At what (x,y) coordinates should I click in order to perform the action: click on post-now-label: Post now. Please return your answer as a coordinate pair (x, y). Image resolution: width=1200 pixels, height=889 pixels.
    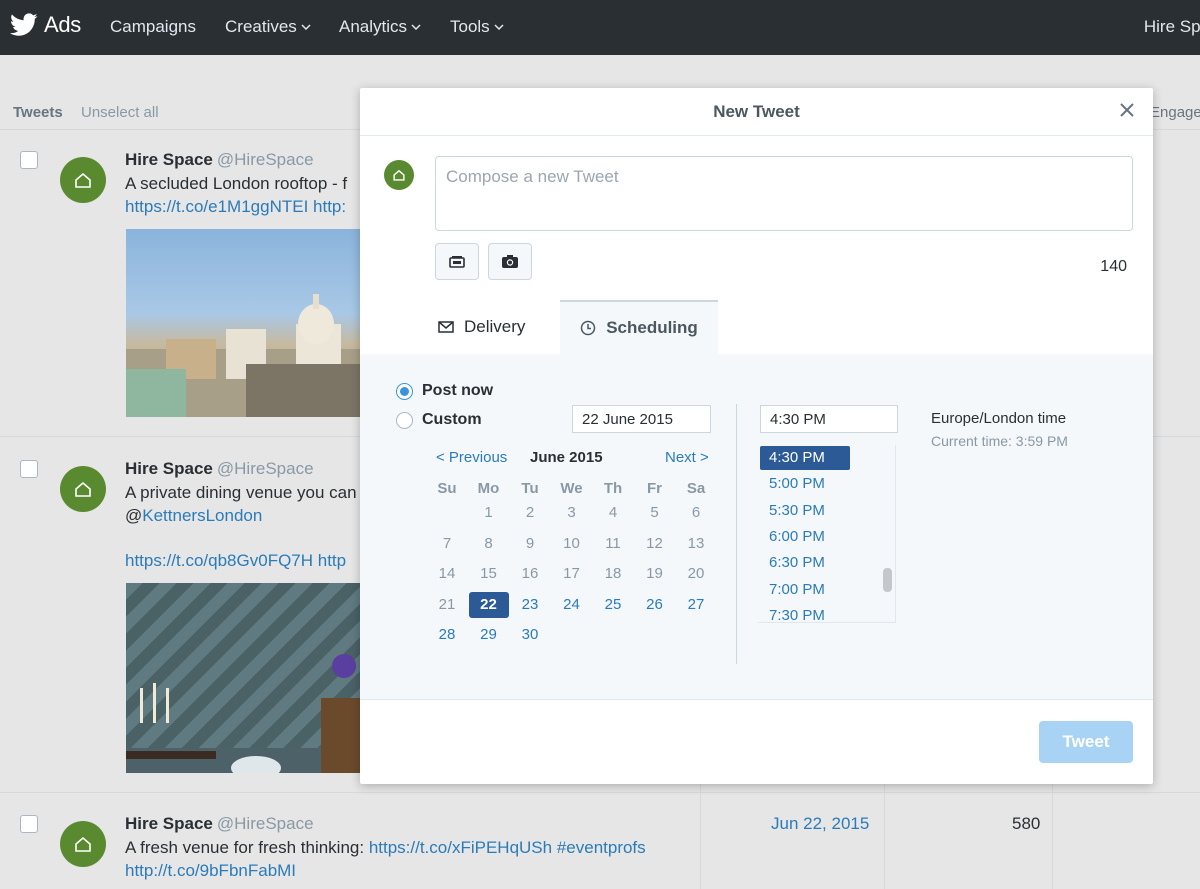
    Looking at the image, I should click on (457, 391).